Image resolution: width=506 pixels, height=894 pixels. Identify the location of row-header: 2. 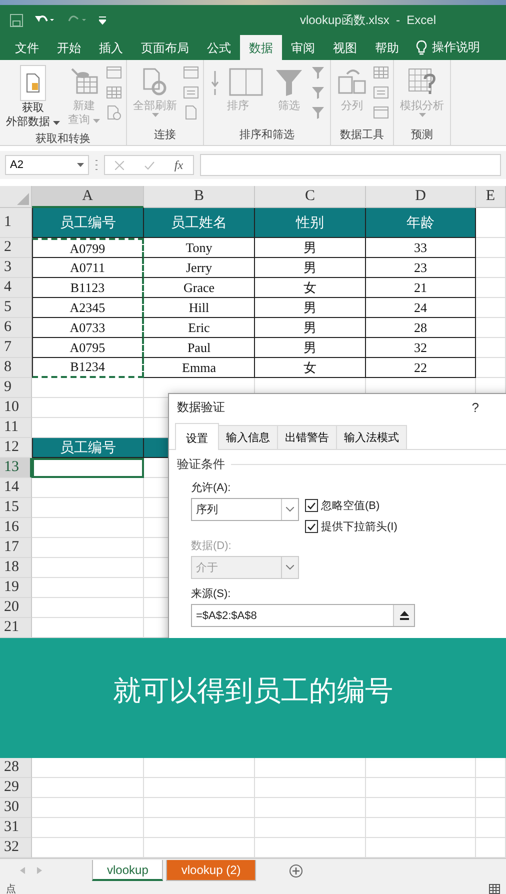
(16, 248).